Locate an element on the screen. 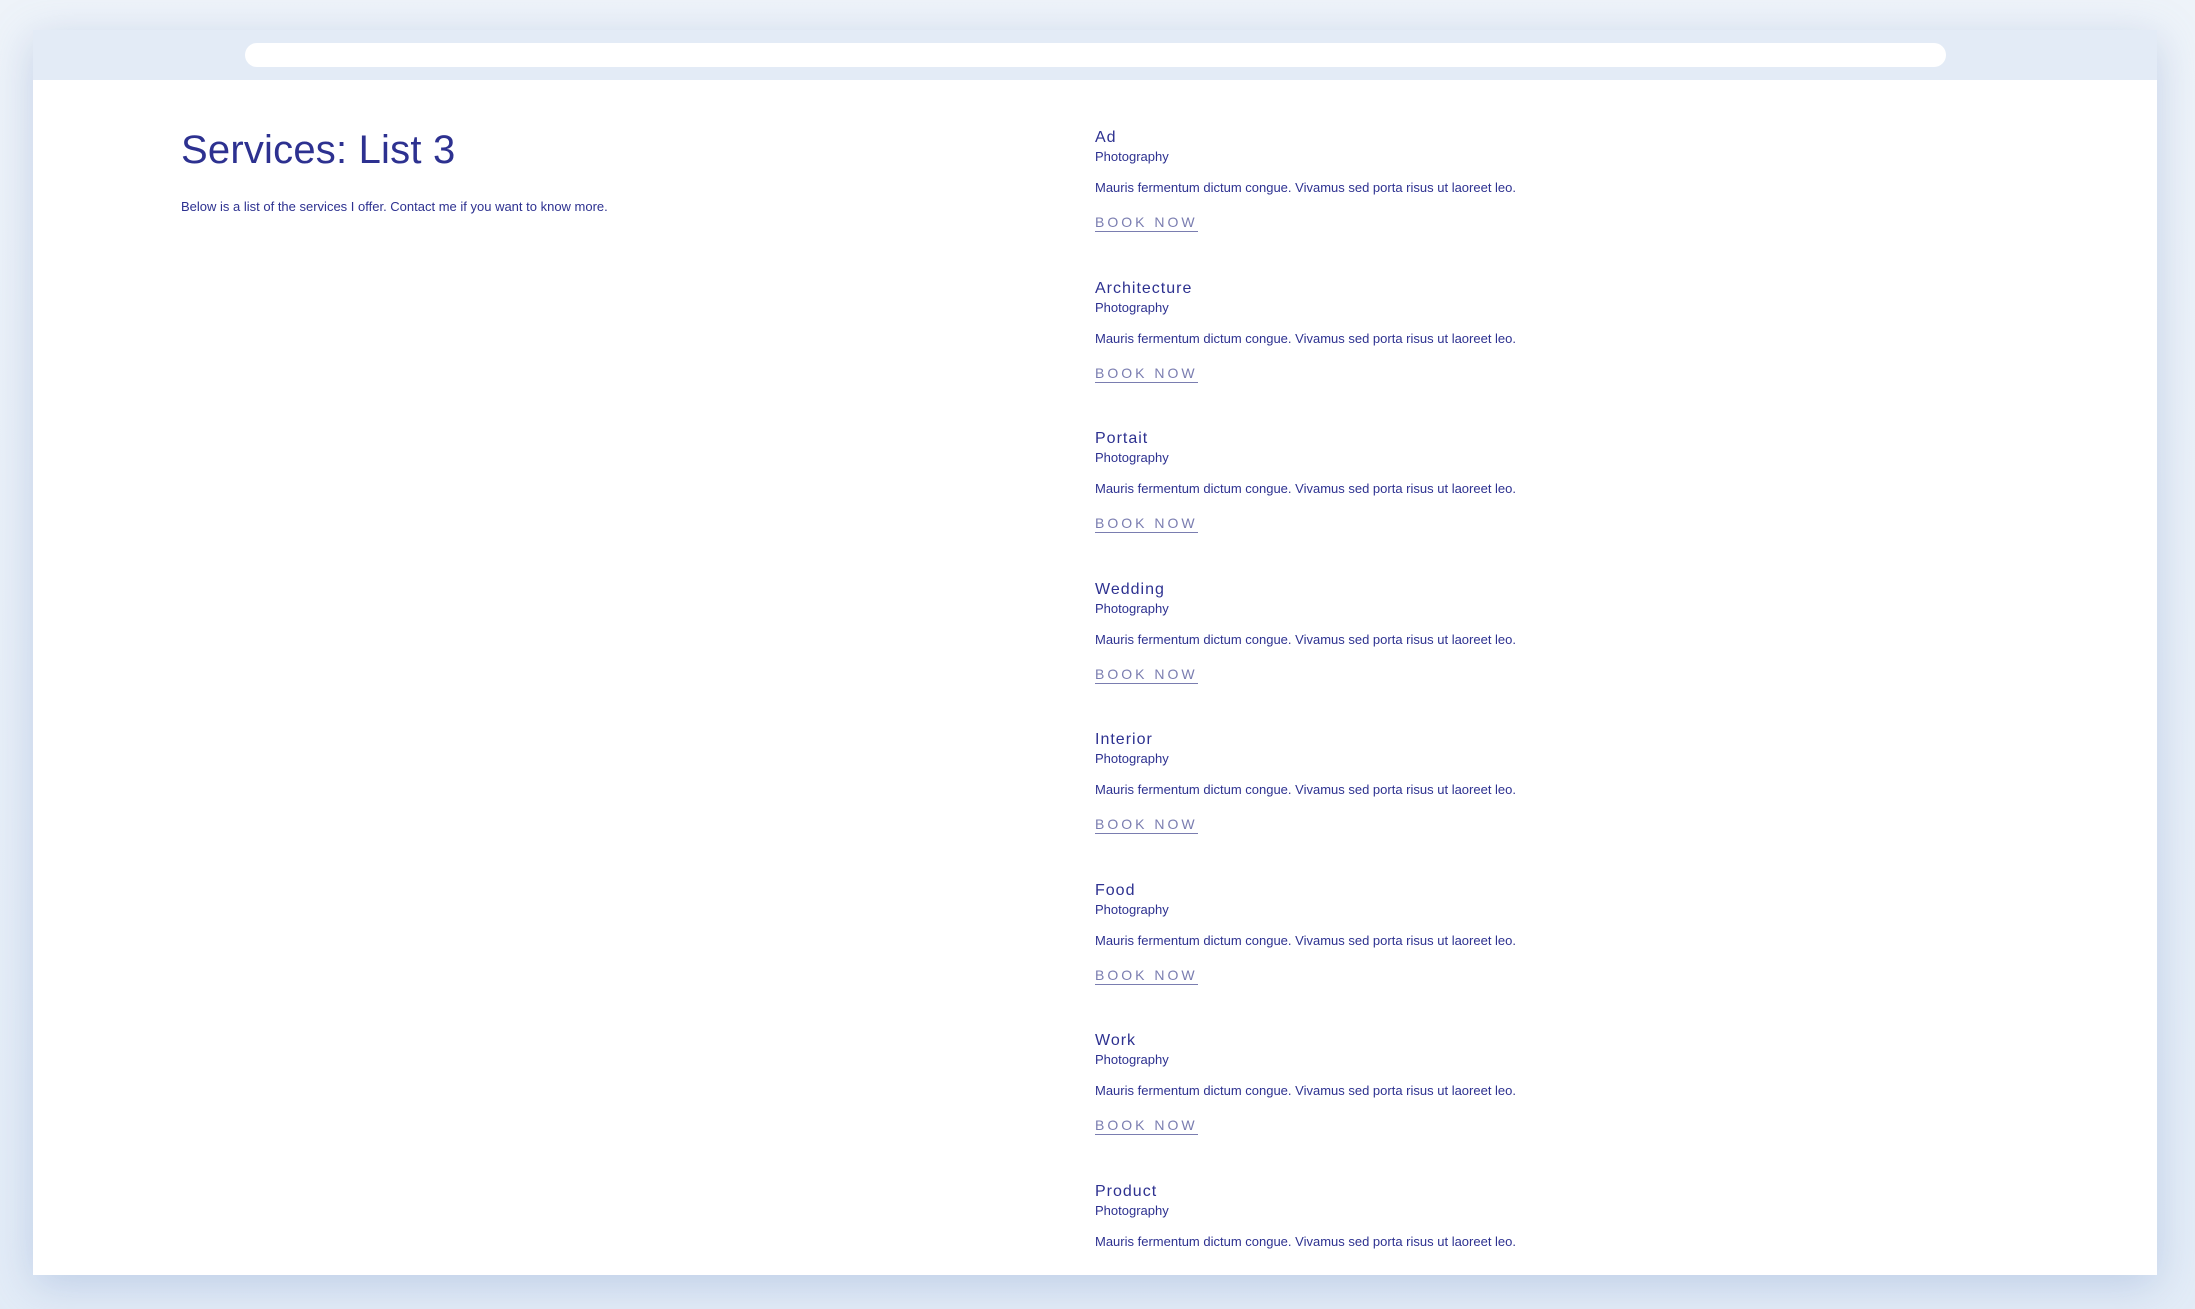  service-name: Ad is located at coordinates (1106, 137).